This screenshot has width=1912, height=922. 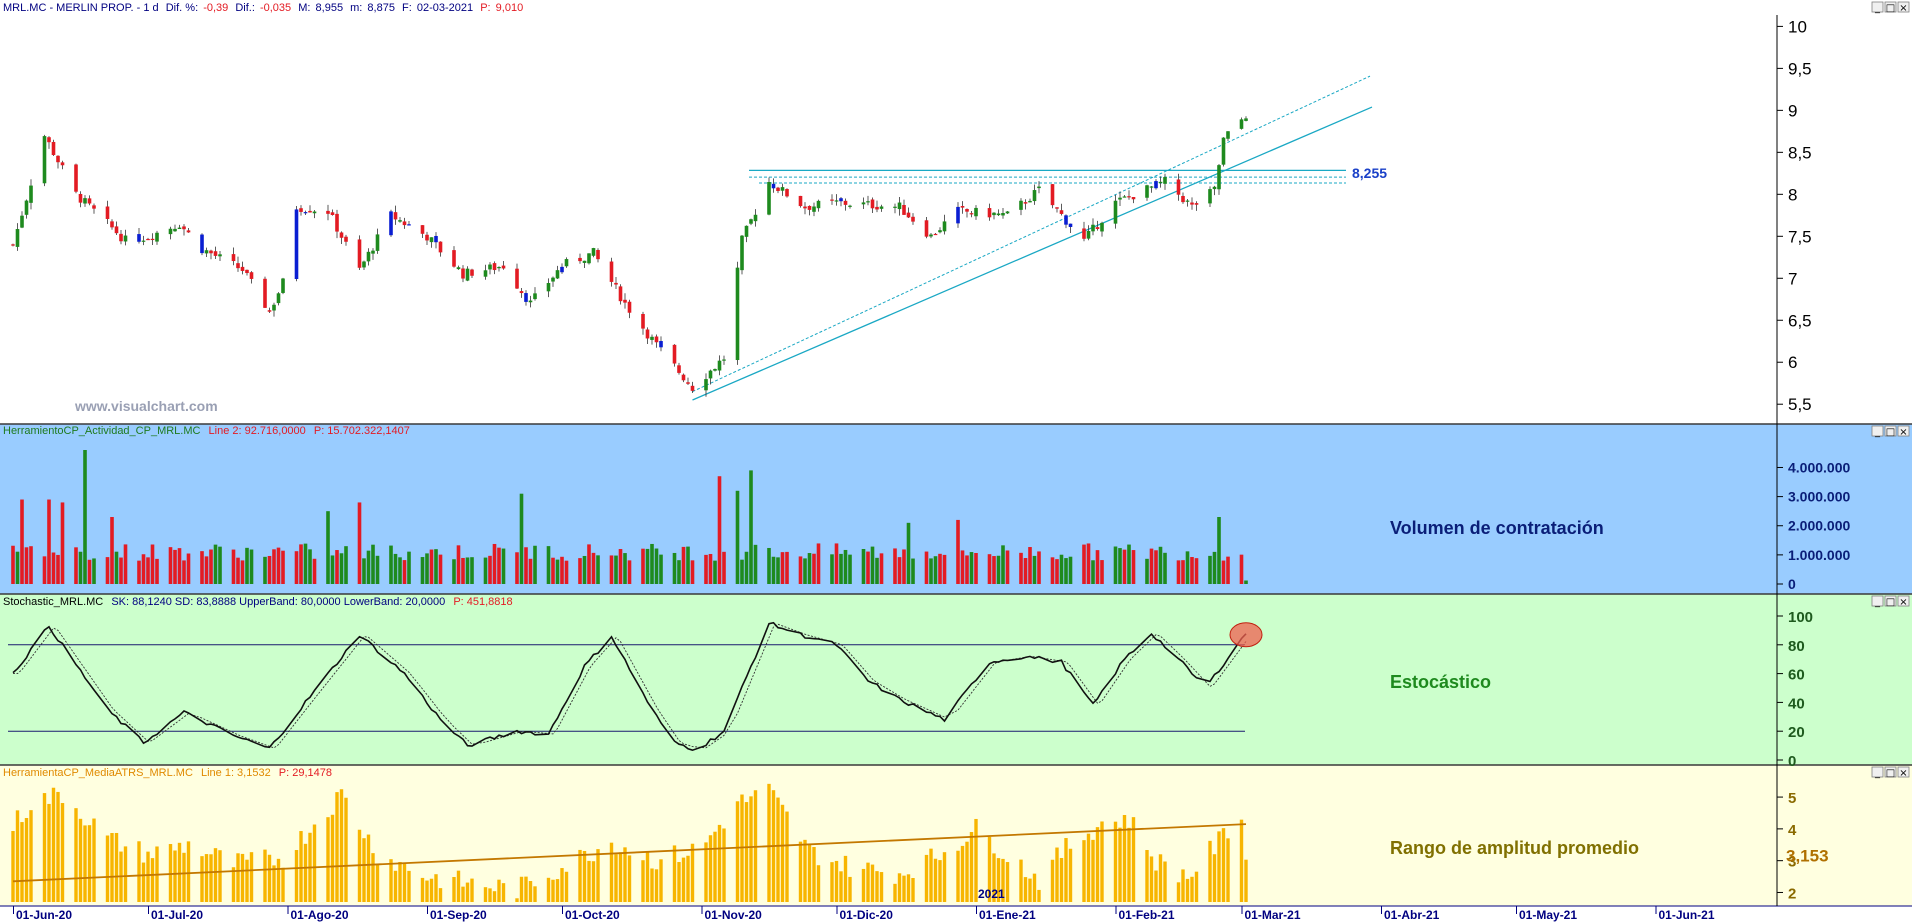 I want to click on x-tick-label: 01-Jun-21, so click(x=1687, y=915).